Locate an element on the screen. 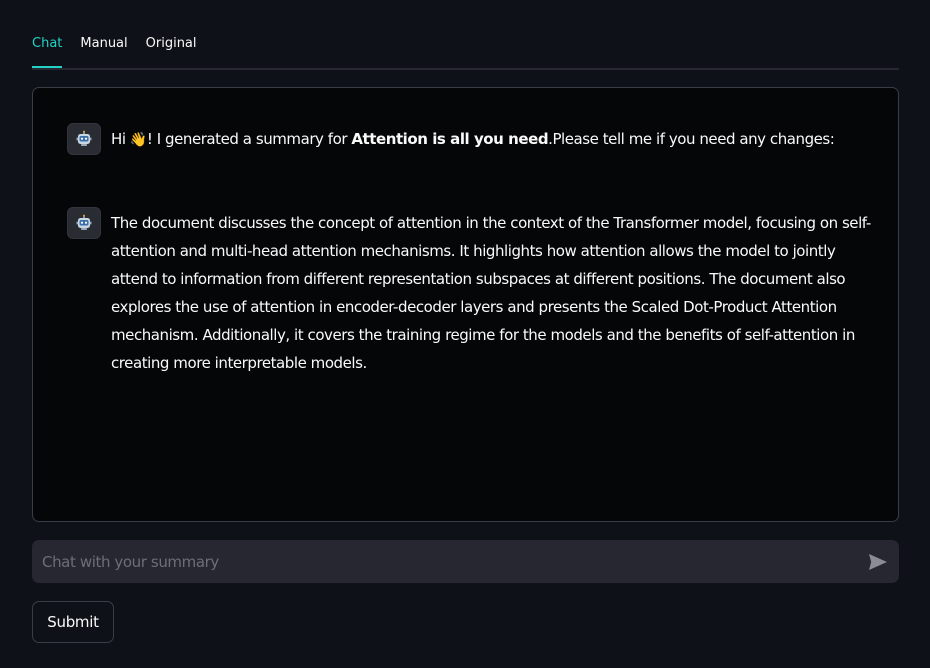 The image size is (930, 668). tab-original: Original is located at coordinates (171, 48).